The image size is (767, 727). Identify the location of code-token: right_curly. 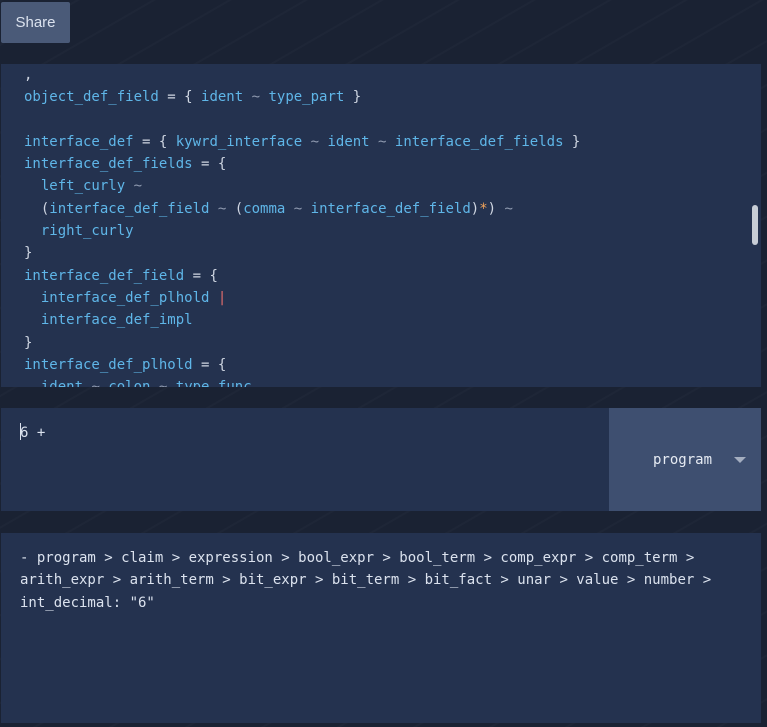
(87, 231).